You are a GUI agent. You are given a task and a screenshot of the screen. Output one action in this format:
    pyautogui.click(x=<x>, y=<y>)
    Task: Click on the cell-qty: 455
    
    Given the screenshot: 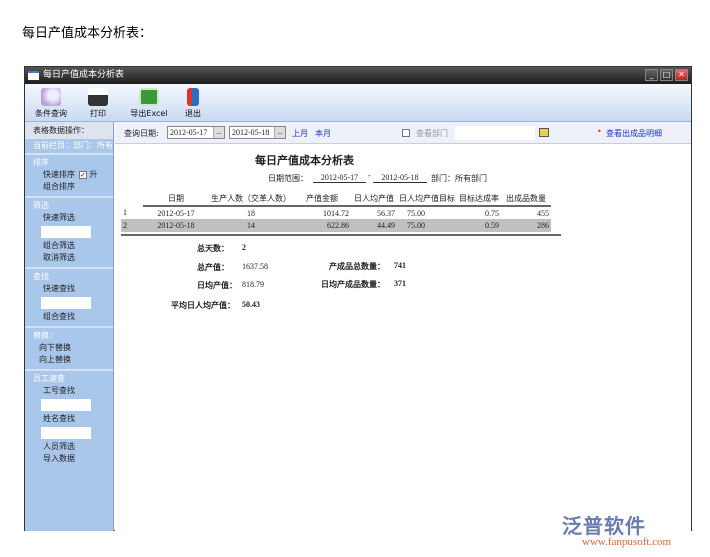 What is the action you would take?
    pyautogui.click(x=543, y=213)
    